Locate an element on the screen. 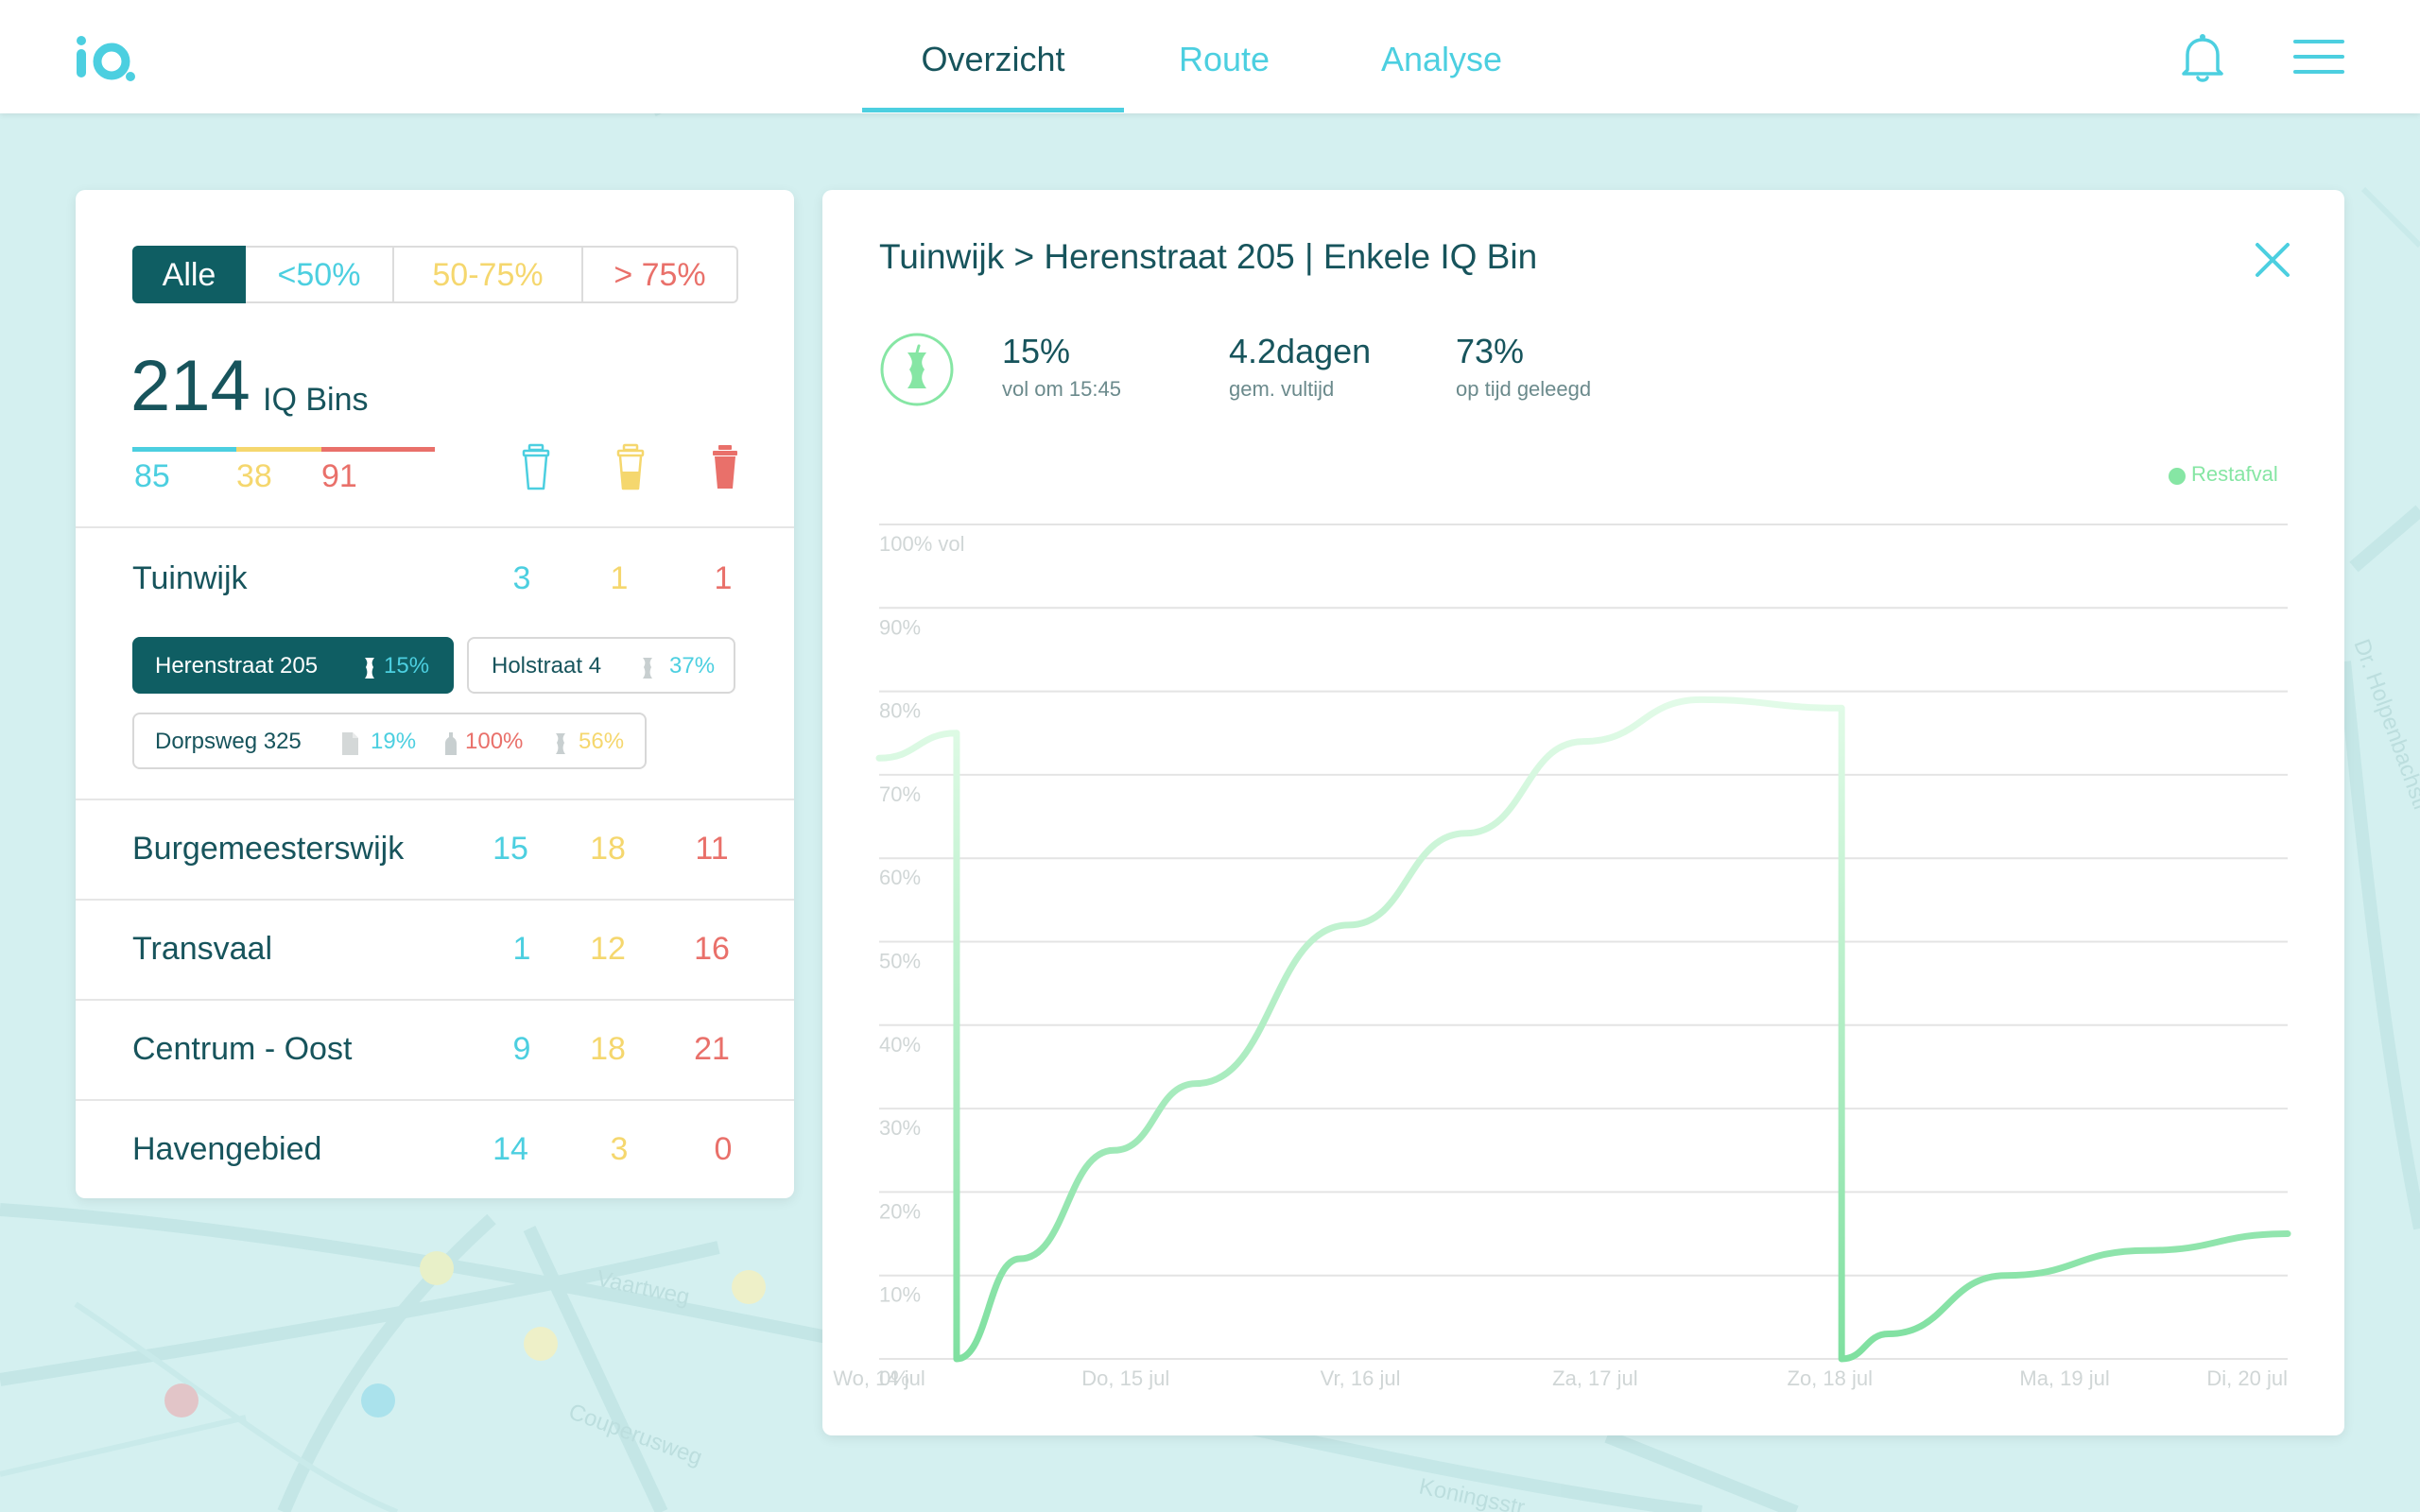  y-tick-label: 10% is located at coordinates (900, 1295).